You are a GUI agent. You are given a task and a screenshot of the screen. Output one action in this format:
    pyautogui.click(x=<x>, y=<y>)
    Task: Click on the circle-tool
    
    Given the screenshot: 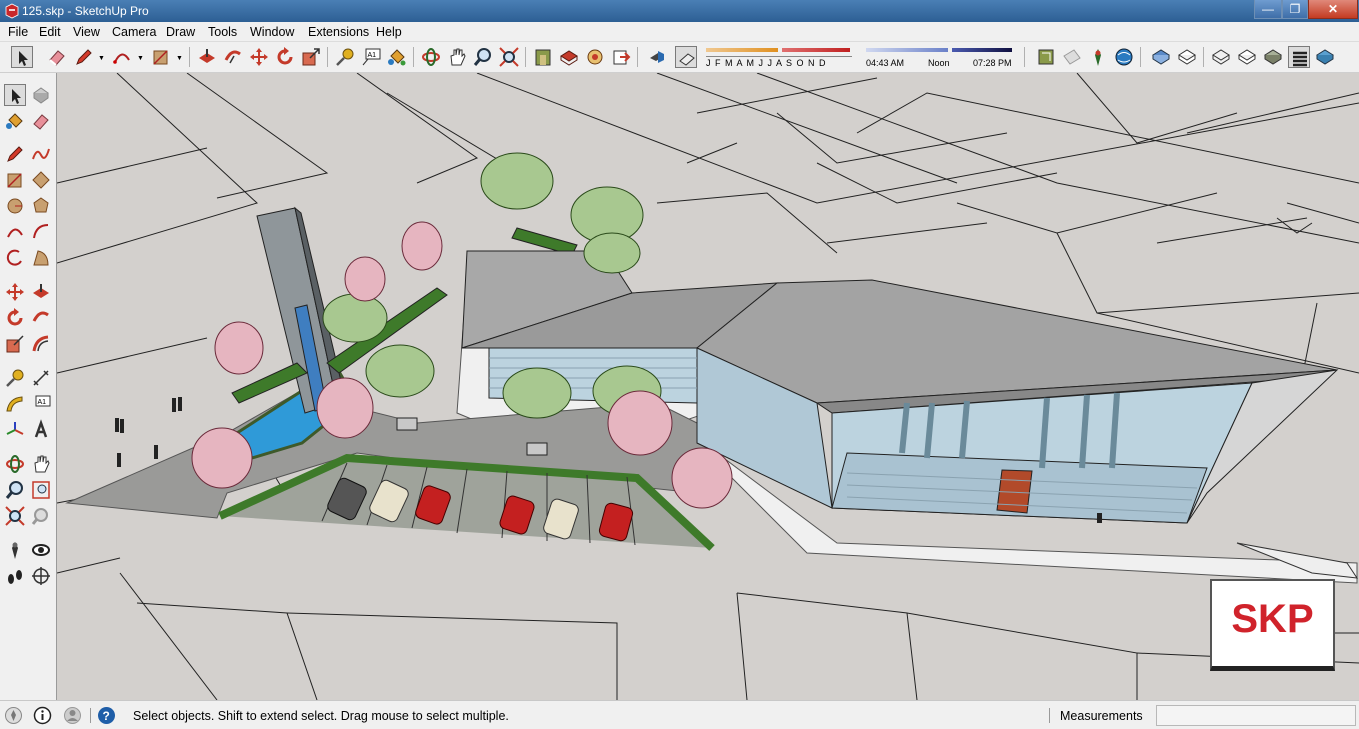 What is the action you would take?
    pyautogui.click(x=15, y=206)
    